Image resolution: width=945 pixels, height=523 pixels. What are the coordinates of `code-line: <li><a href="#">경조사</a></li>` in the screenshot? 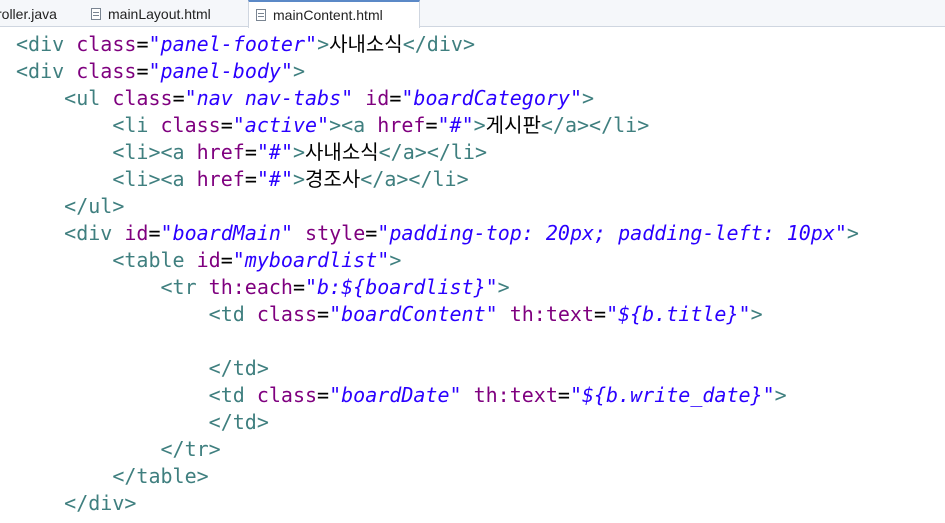 It's located at (242, 179).